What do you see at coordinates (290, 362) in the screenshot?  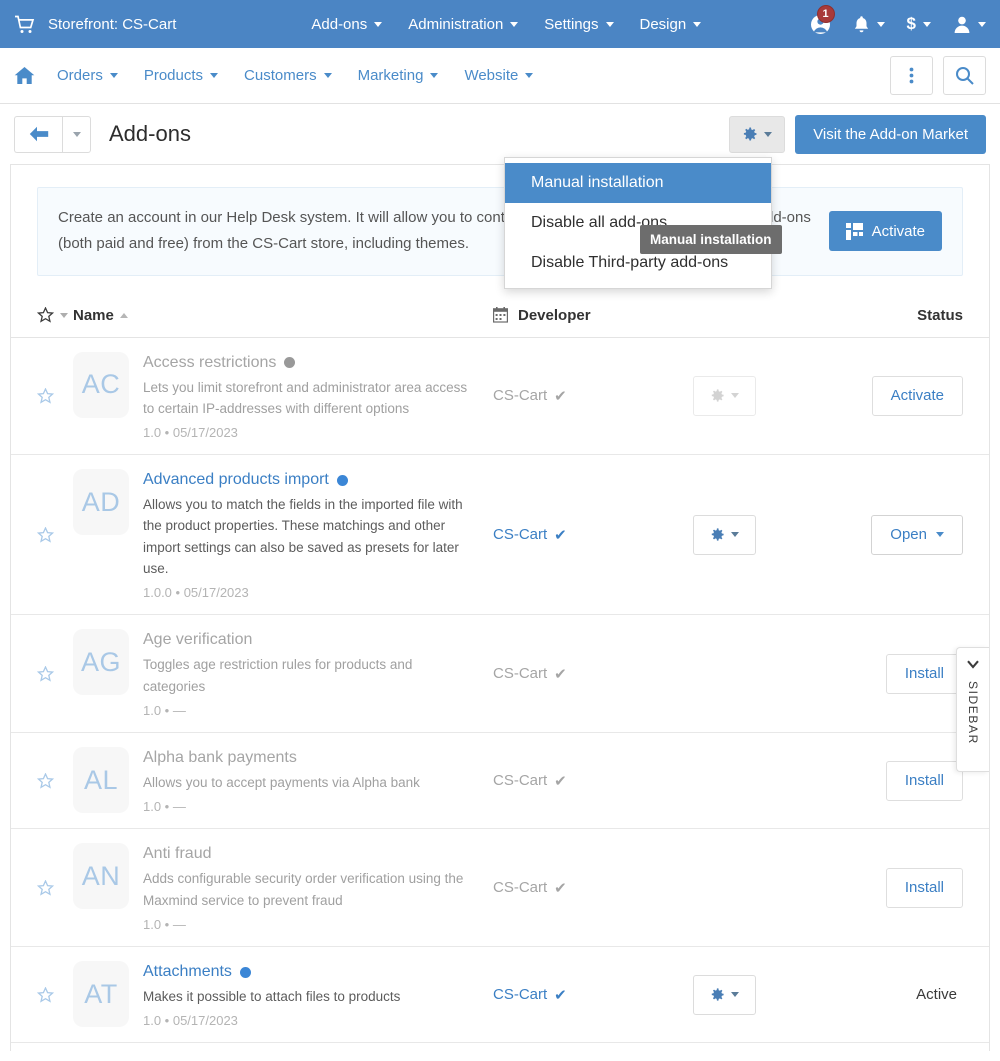 I see `status-dot-disabled` at bounding box center [290, 362].